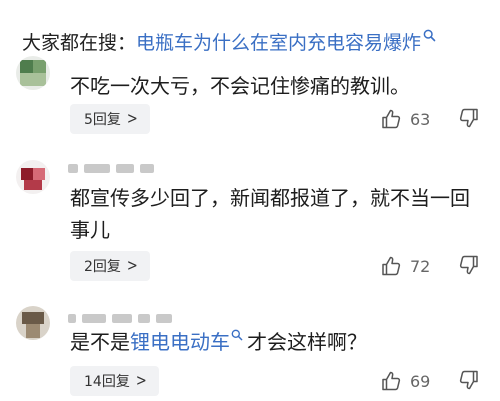 This screenshot has height=401, width=500. I want to click on search-suggestion-link: 电瓶车为什么在室内充电容易爆炸, so click(278, 41).